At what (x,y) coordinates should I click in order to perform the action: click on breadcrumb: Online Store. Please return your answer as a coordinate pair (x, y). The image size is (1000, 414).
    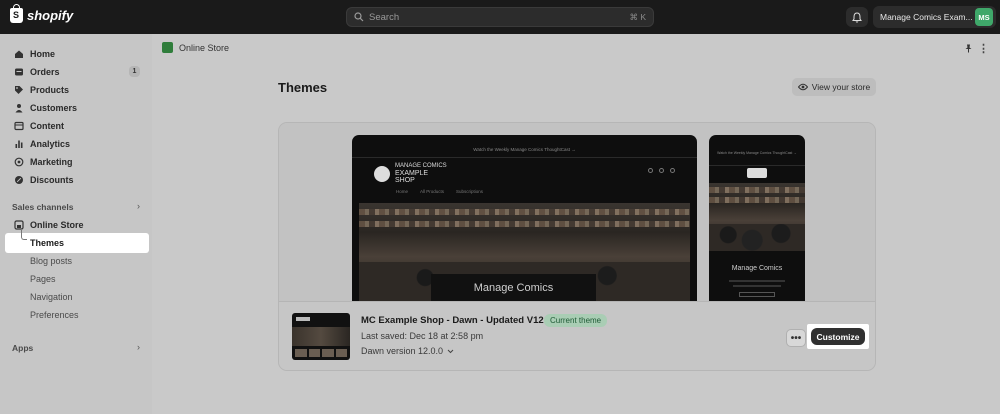
    Looking at the image, I should click on (195, 47).